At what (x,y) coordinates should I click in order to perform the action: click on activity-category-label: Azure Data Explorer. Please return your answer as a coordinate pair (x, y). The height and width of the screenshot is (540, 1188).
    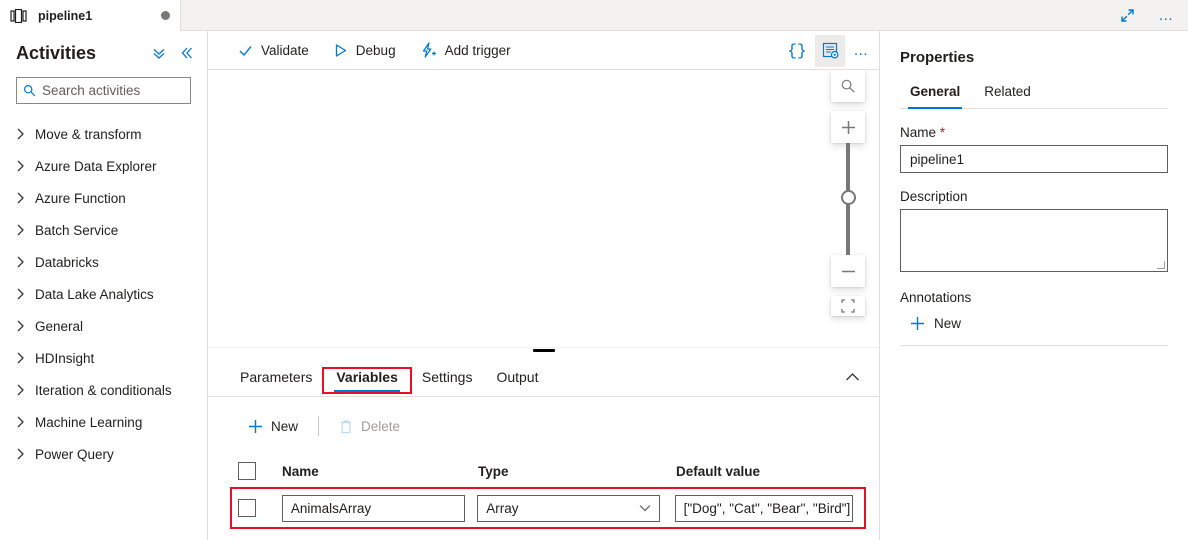
    Looking at the image, I should click on (96, 166).